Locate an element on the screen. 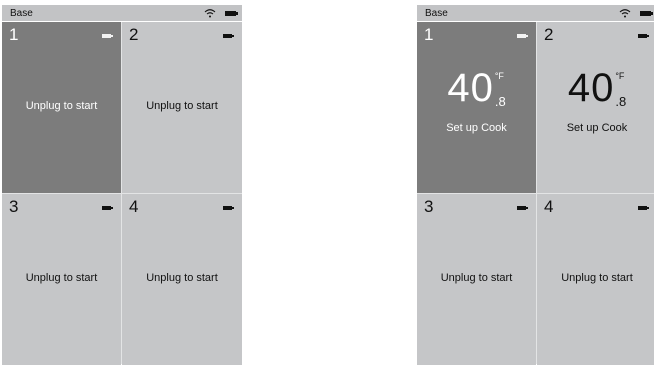 The image size is (654, 366). probe-tile-2: 2 40 °F .8 Set up Cook is located at coordinates (595, 107).